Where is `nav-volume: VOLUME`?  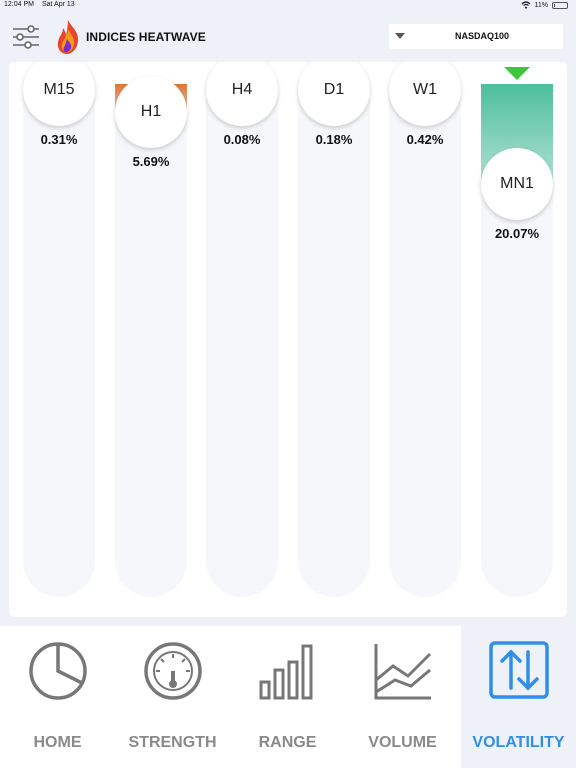
nav-volume: VOLUME is located at coordinates (402, 697).